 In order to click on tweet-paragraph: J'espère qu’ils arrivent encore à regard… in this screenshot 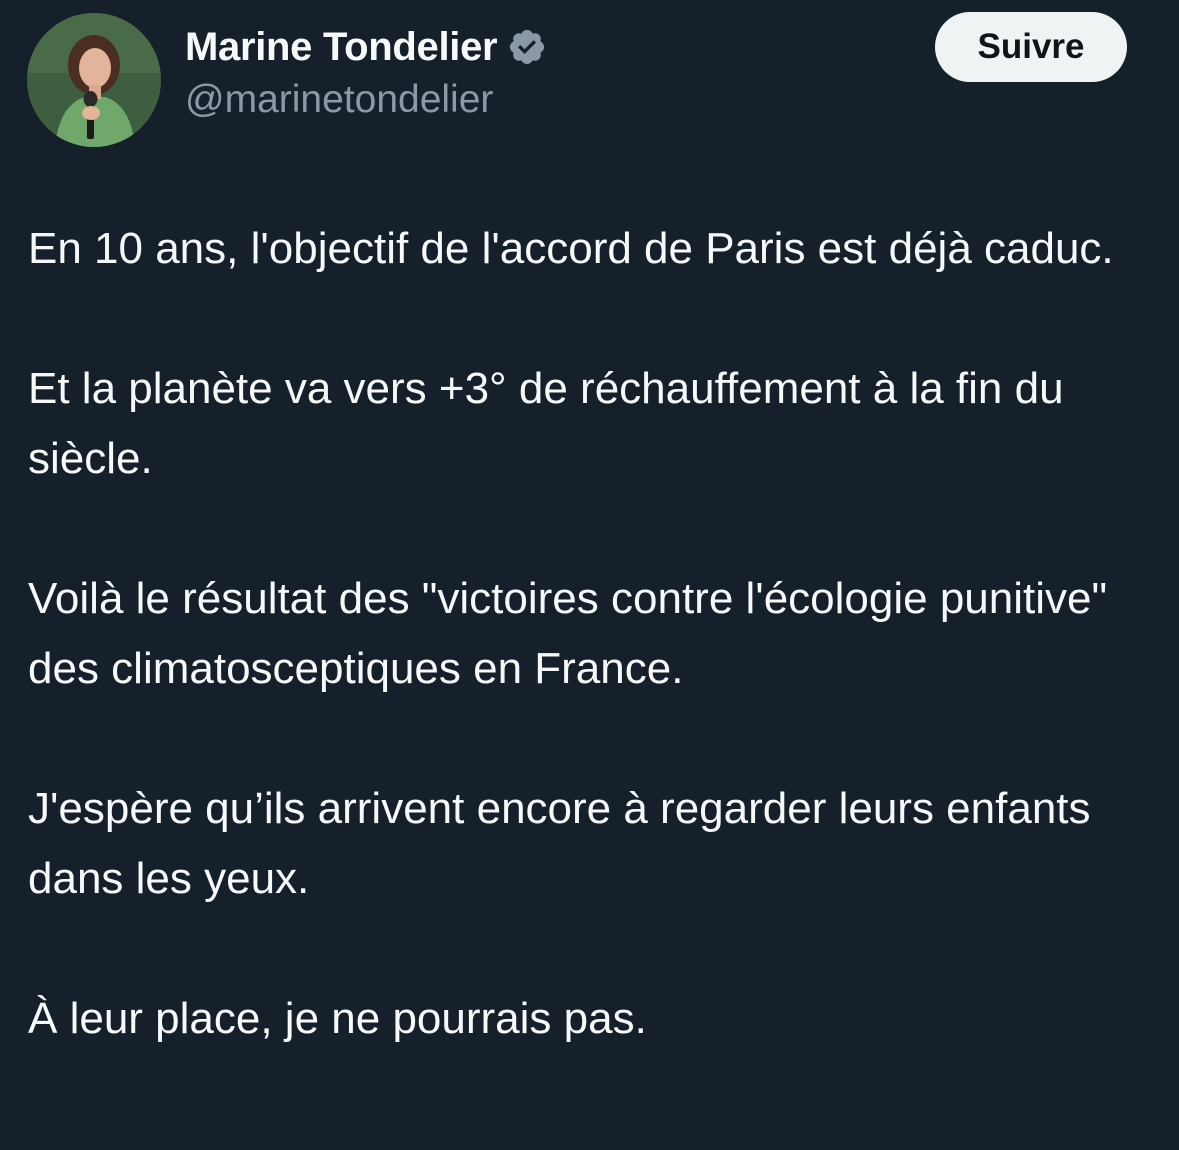, I will do `click(559, 843)`.